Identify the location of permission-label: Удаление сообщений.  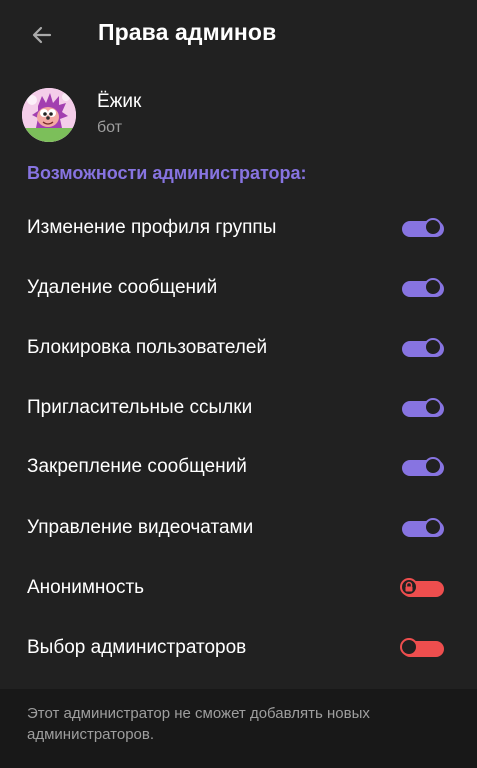
(122, 287).